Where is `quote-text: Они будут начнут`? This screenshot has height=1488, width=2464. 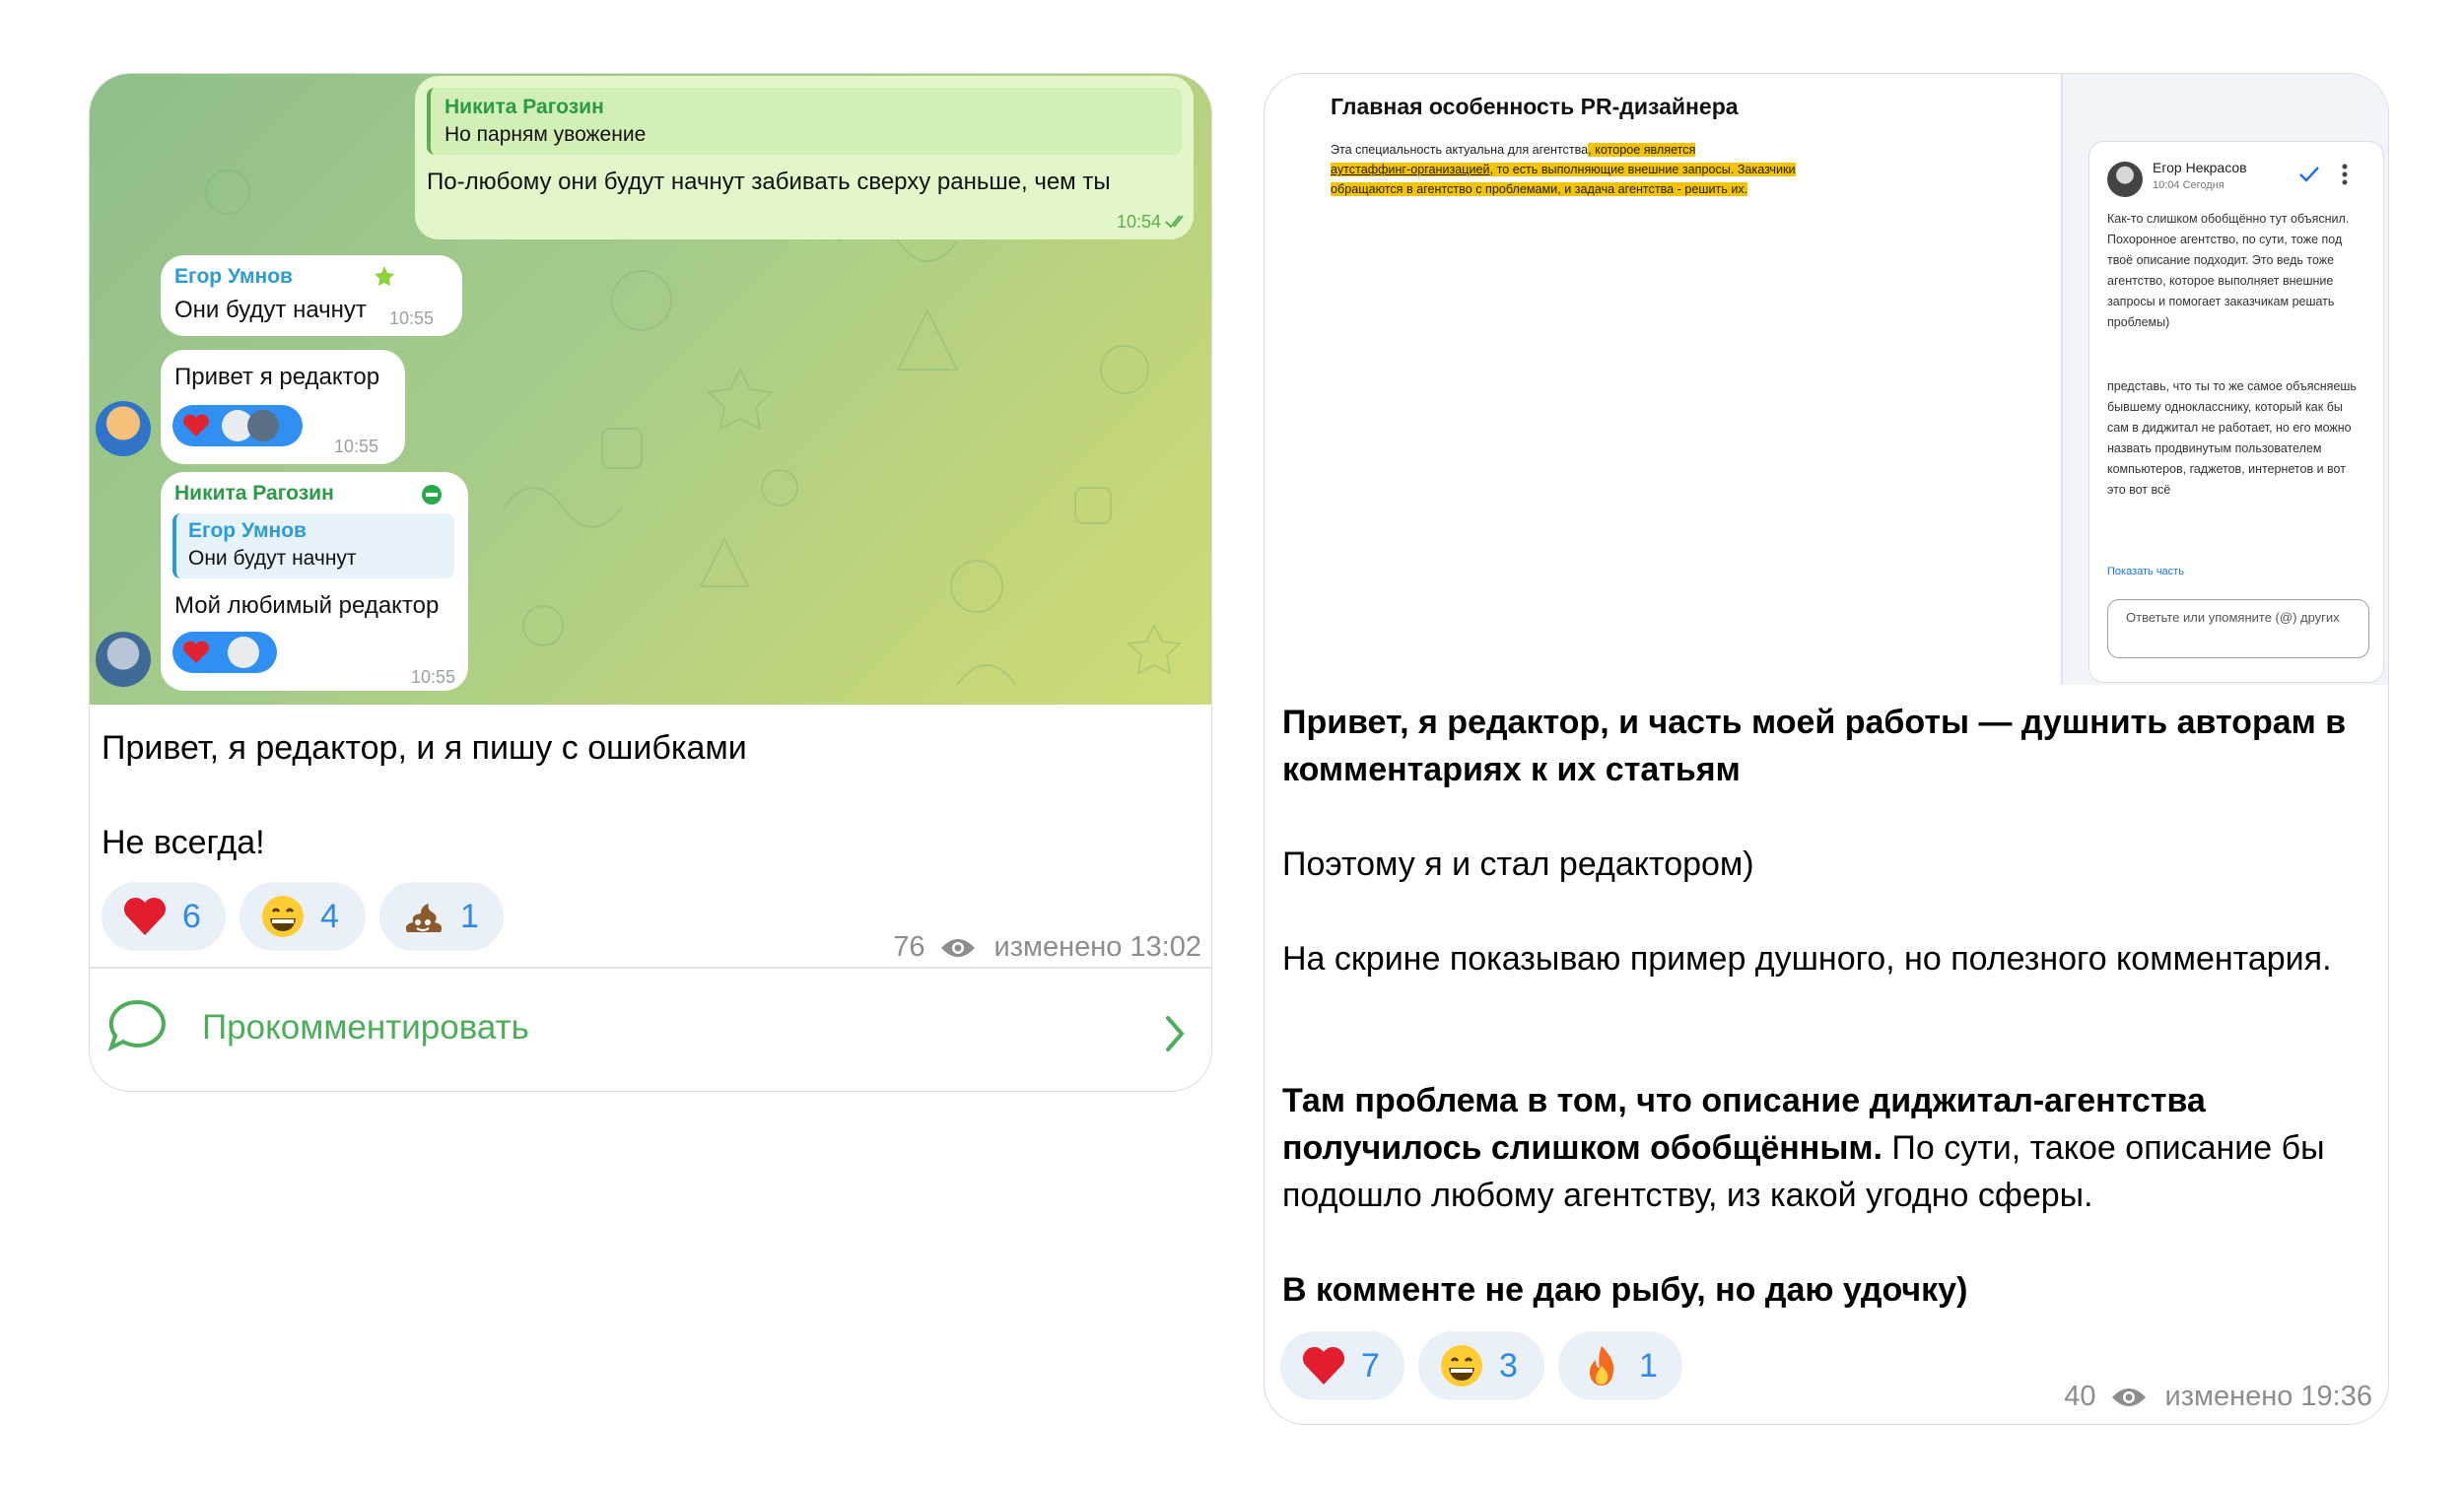
quote-text: Они будут начнут is located at coordinates (272, 558).